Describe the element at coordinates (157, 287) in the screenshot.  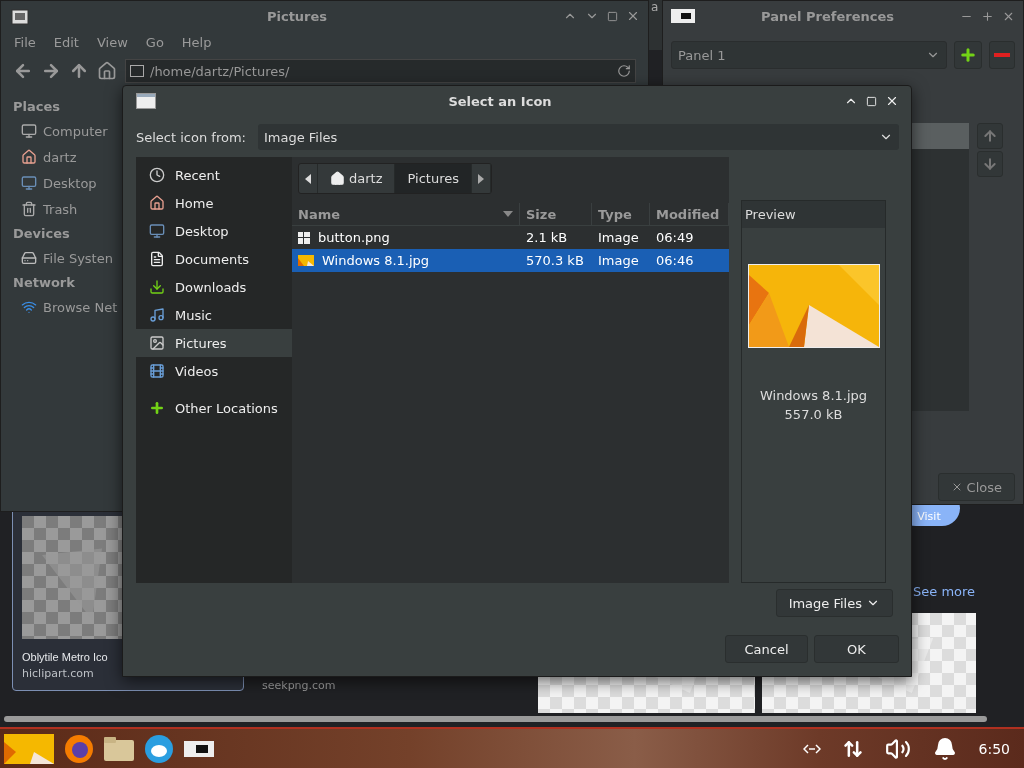
I see `download-icon` at that location.